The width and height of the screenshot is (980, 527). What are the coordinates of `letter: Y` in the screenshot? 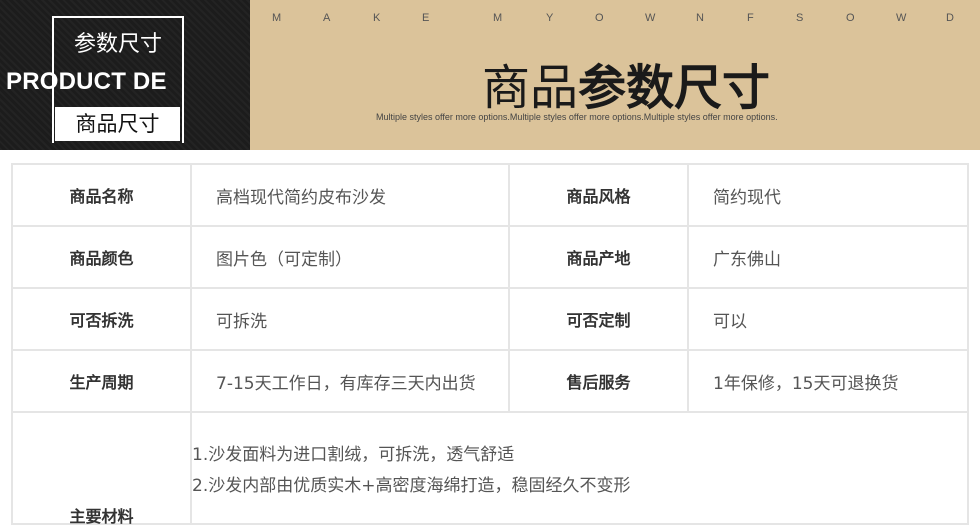 It's located at (550, 18).